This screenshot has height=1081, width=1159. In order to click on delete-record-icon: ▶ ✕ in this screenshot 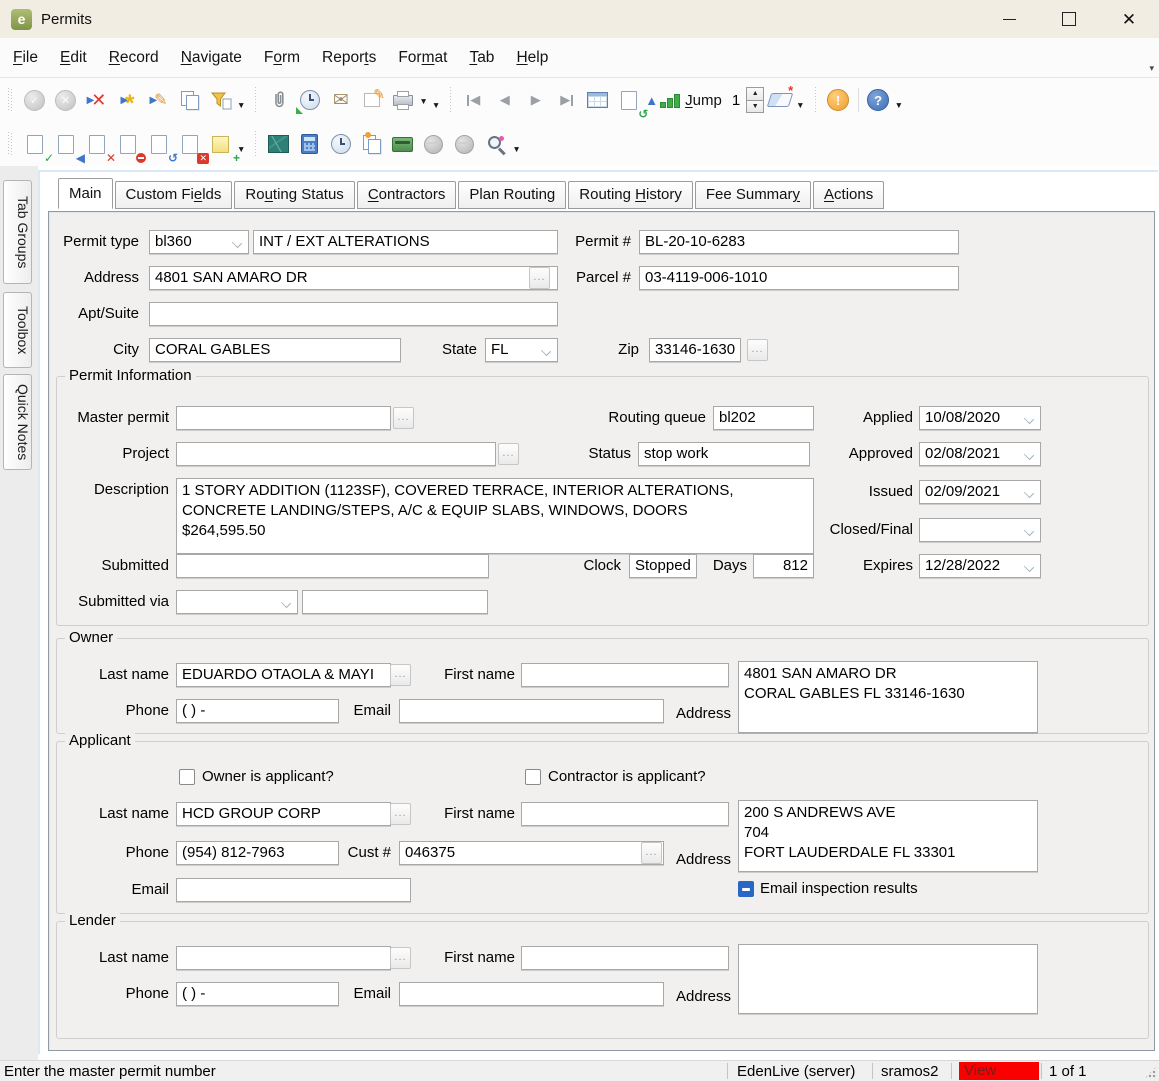, I will do `click(96, 100)`.